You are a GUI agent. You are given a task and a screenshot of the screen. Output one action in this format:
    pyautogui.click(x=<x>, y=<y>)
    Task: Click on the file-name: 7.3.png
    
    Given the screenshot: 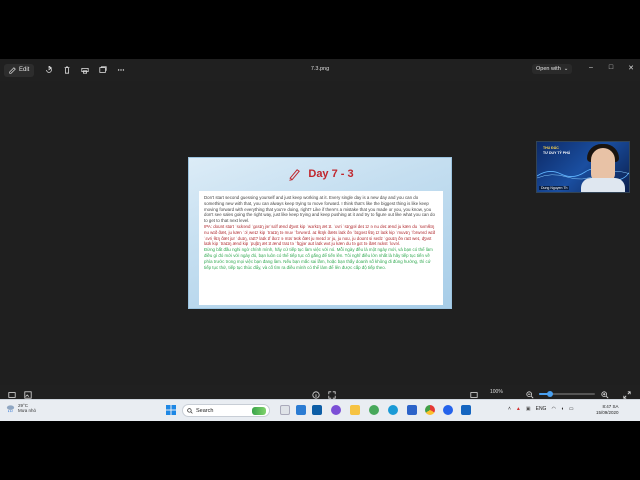 What is the action you would take?
    pyautogui.click(x=320, y=69)
    